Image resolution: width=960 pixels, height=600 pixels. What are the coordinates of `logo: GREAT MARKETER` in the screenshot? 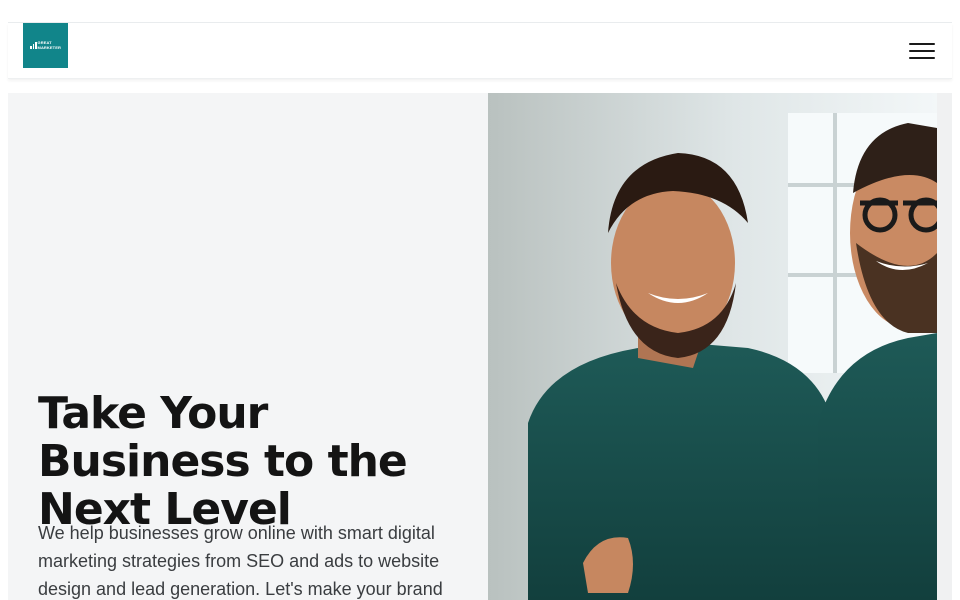 It's located at (45, 45).